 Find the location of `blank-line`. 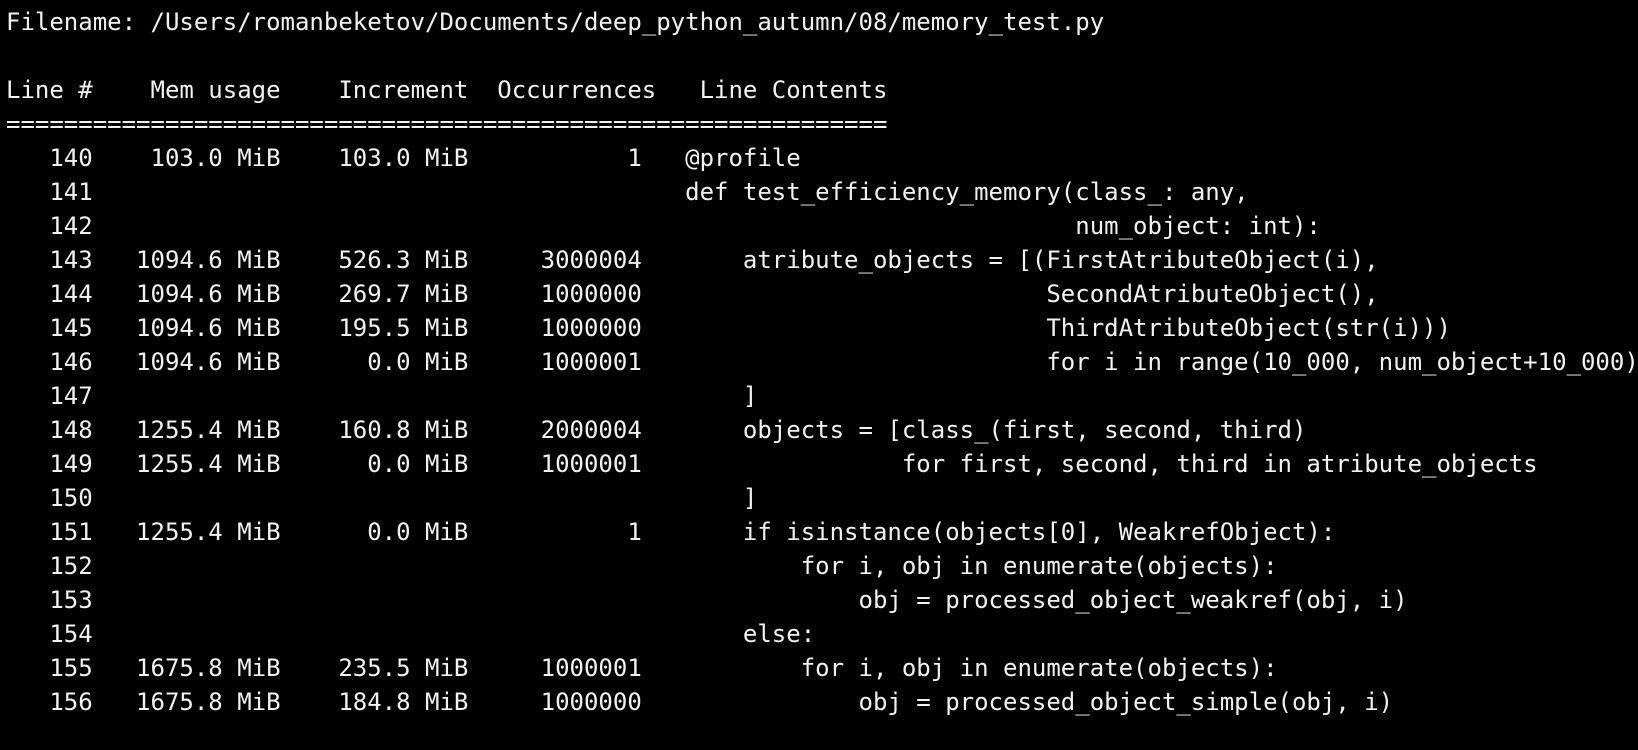

blank-line is located at coordinates (822, 56).